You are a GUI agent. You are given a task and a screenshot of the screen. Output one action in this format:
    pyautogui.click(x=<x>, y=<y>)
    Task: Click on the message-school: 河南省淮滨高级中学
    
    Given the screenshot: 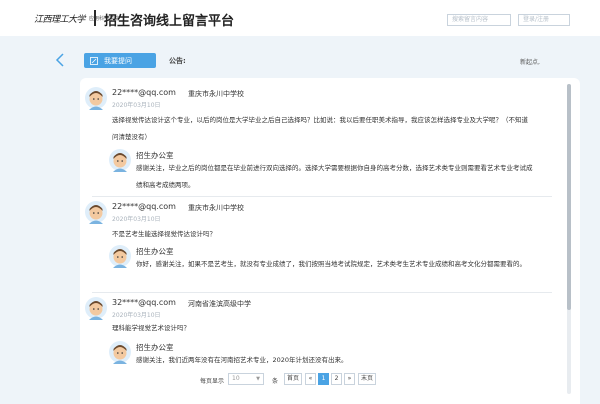 What is the action you would take?
    pyautogui.click(x=219, y=304)
    